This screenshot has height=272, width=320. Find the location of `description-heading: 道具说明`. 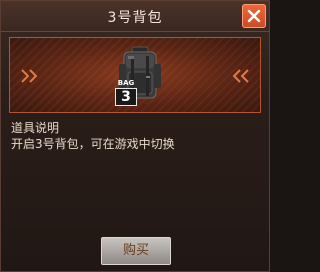

description-heading: 道具说明 is located at coordinates (35, 128).